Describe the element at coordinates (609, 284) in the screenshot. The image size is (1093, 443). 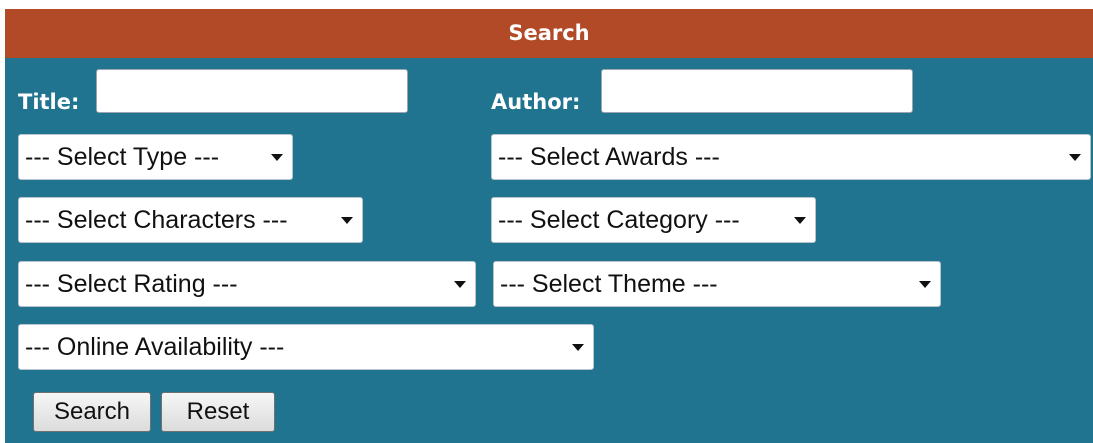
I see `theme-select-value: --- Select Theme ---` at that location.